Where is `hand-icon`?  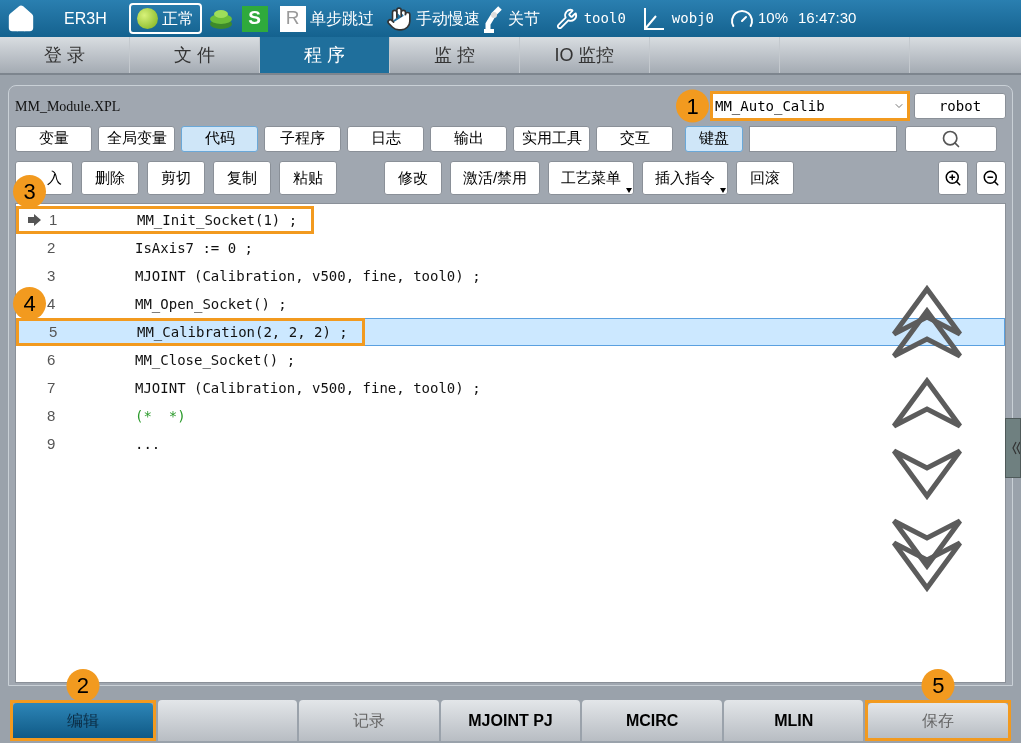 hand-icon is located at coordinates (398, 18).